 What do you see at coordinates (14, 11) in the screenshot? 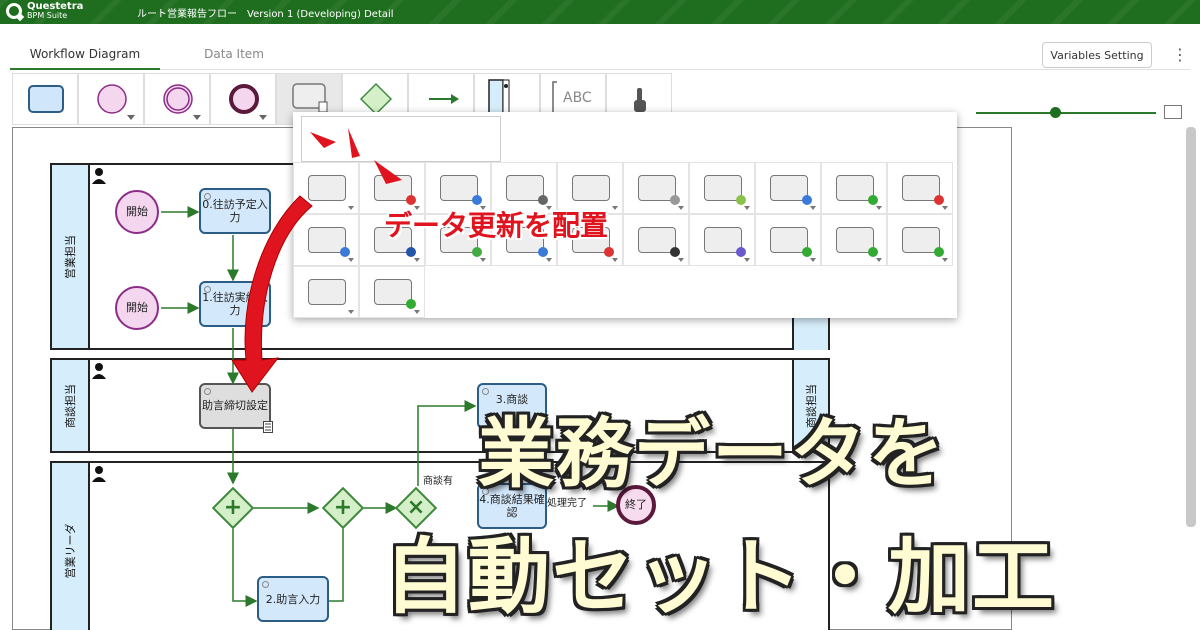
I see `questetra-logo-icon` at bounding box center [14, 11].